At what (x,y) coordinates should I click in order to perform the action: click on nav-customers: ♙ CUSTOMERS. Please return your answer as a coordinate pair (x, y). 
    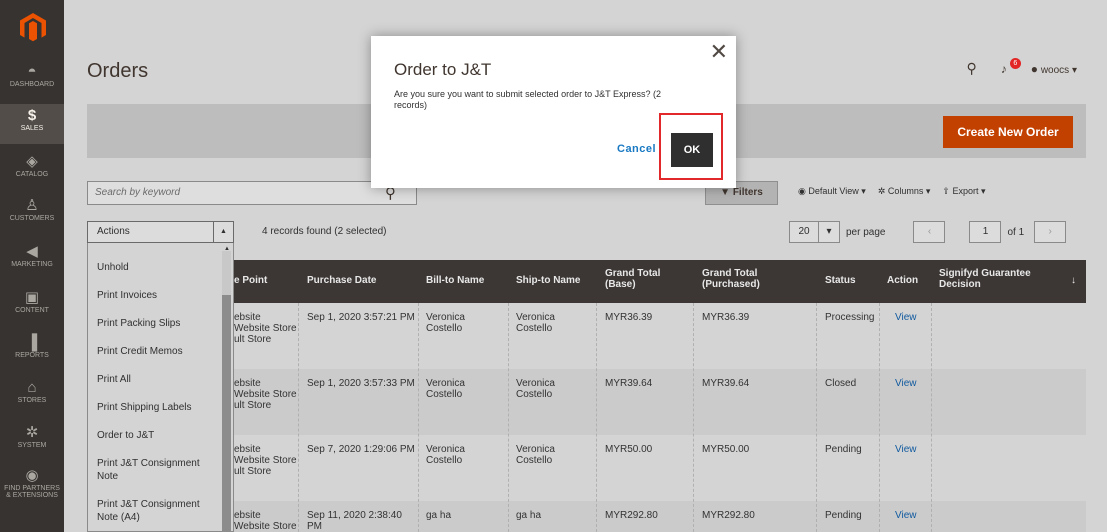
    Looking at the image, I should click on (32, 213).